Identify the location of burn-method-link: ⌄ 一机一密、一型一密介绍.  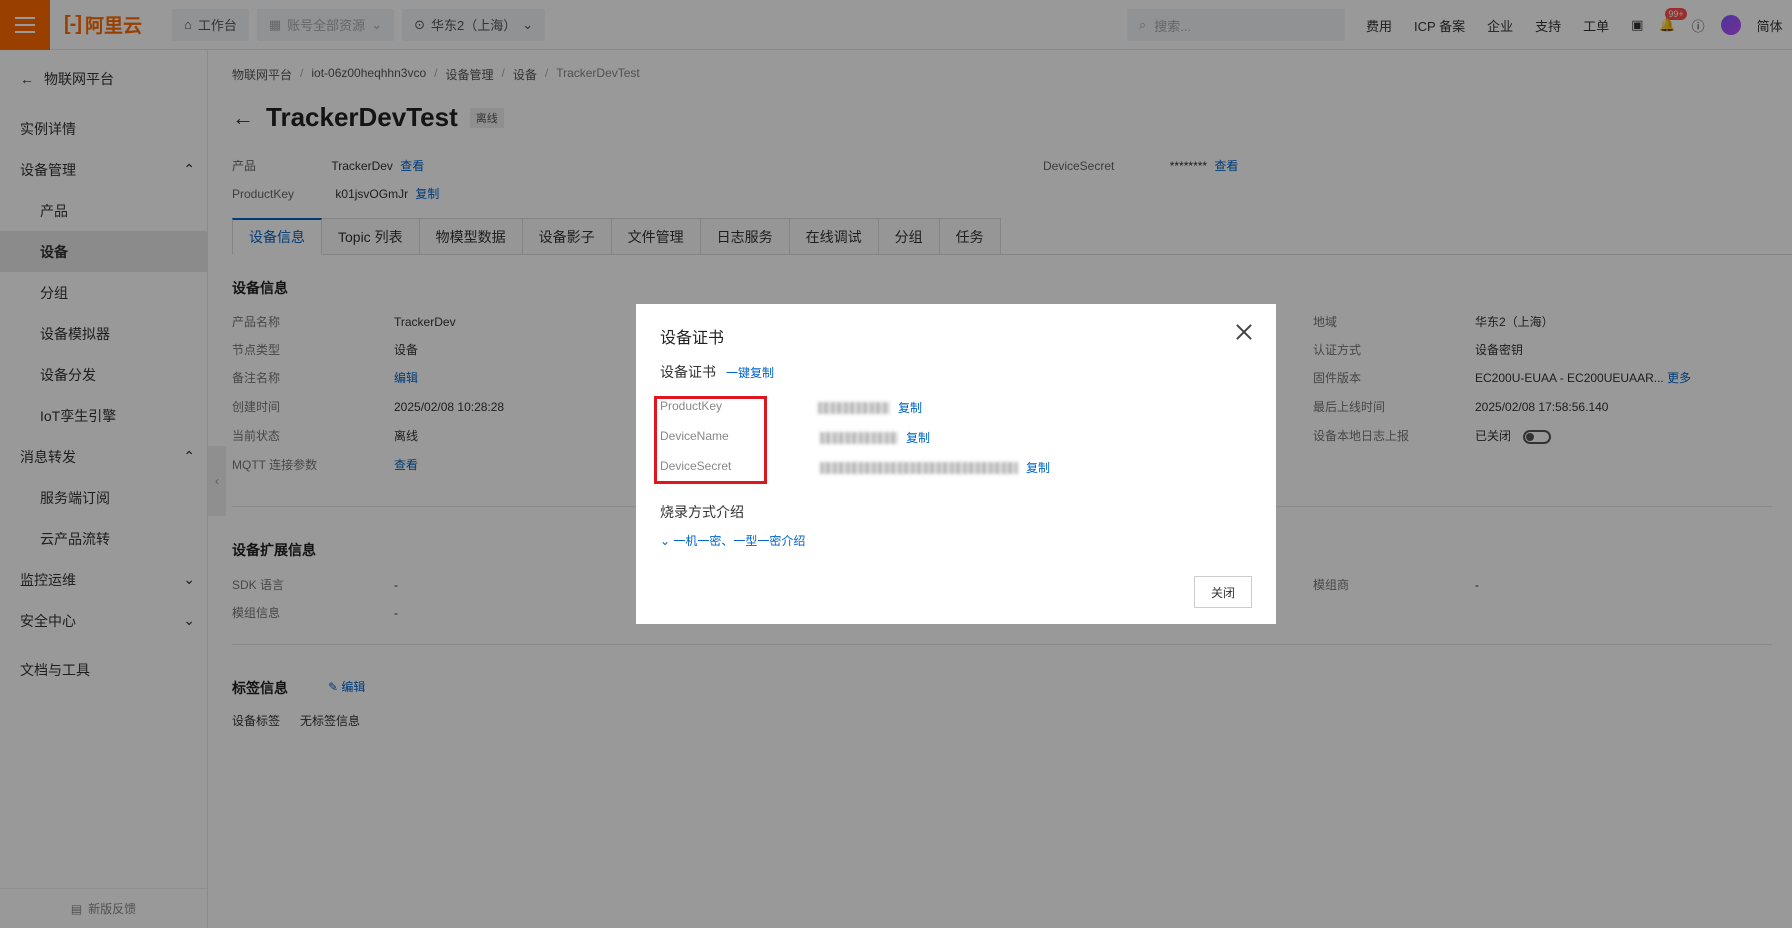
(732, 540).